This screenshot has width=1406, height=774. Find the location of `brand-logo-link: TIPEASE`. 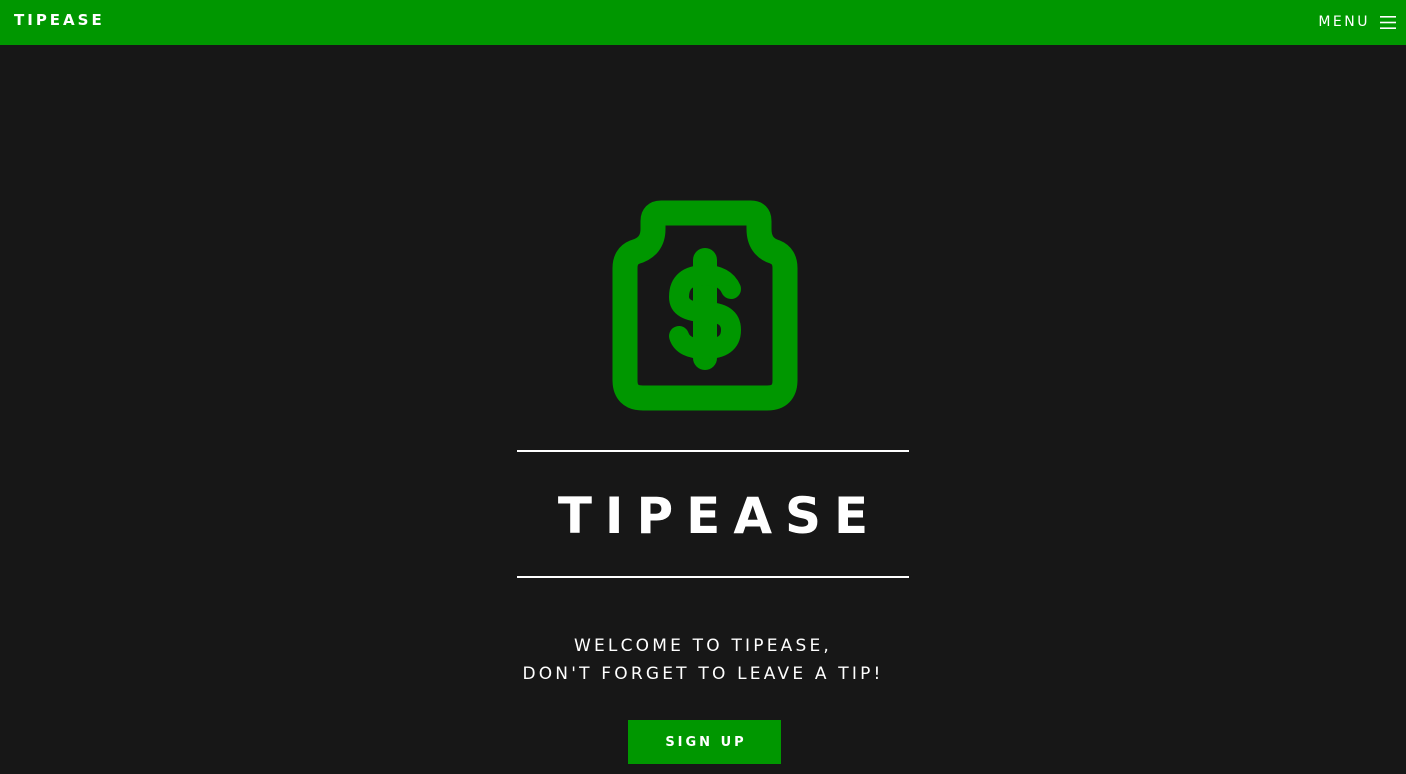

brand-logo-link: TIPEASE is located at coordinates (59, 20).